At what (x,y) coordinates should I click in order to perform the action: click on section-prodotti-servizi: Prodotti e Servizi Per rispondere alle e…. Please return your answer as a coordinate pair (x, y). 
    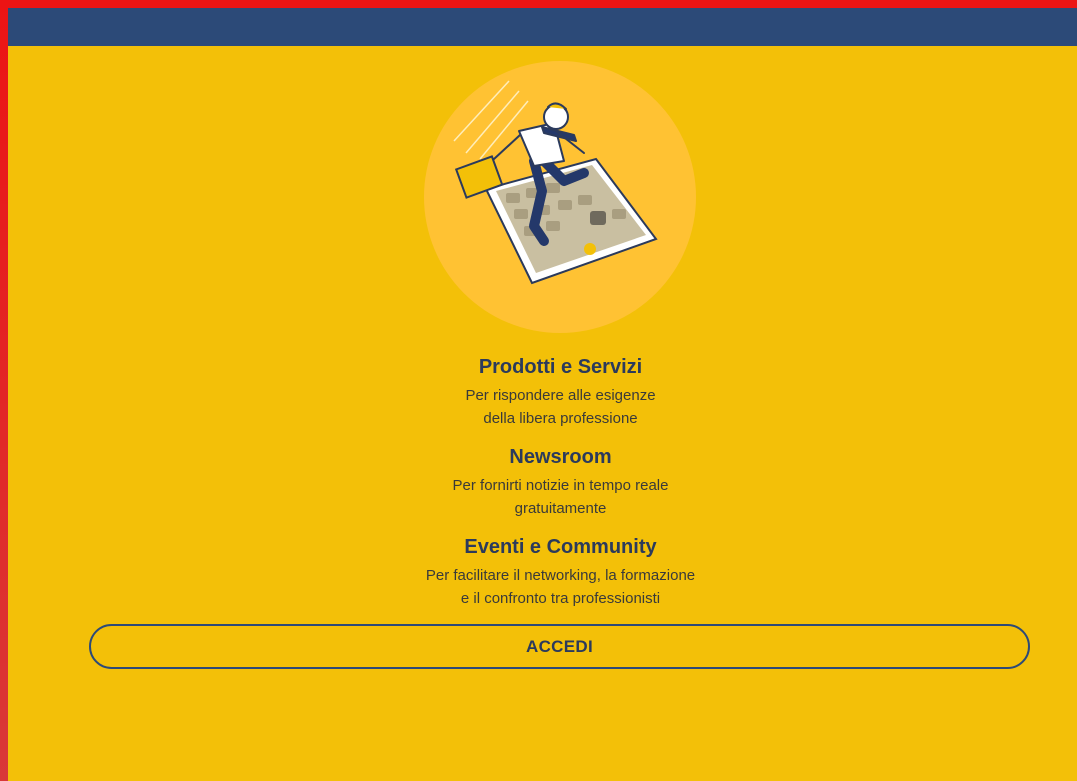
    Looking at the image, I should click on (560, 392).